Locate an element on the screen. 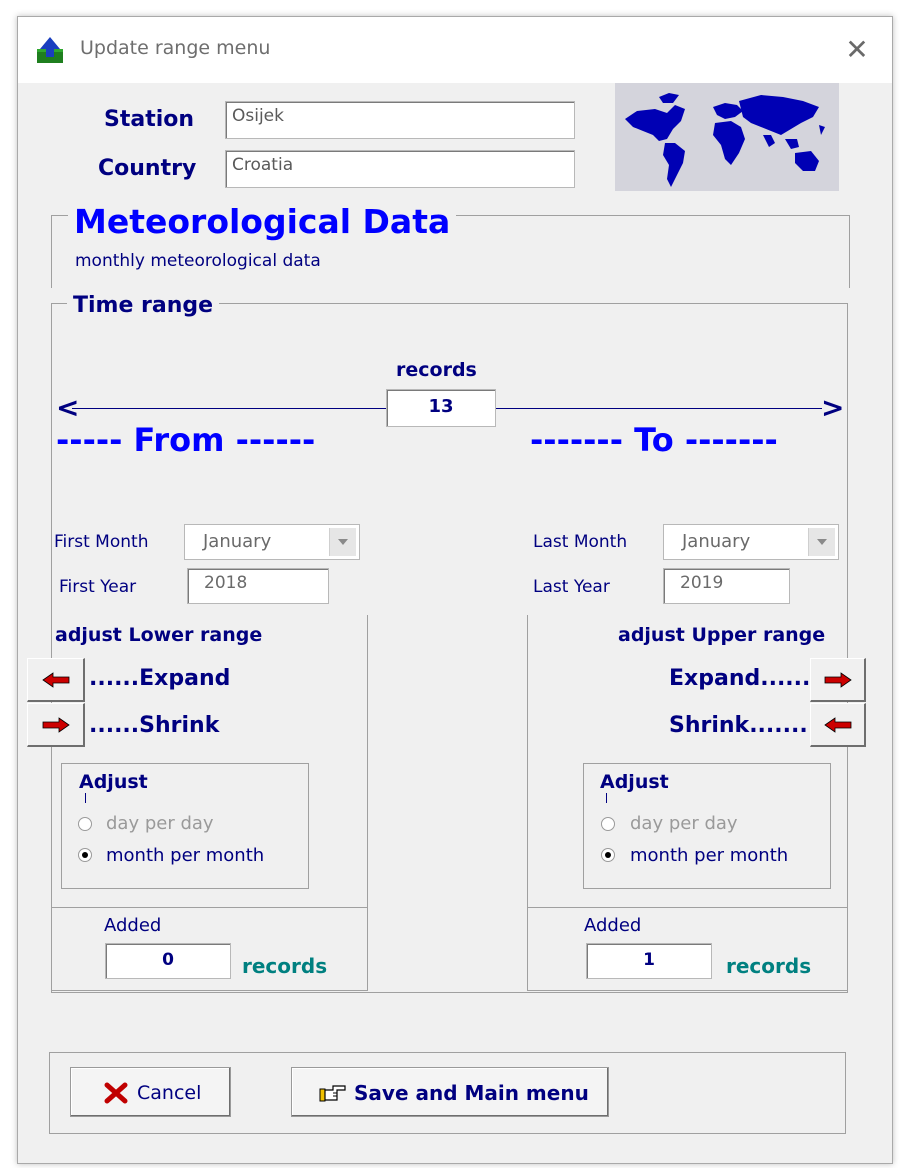 The height and width of the screenshot is (1168, 910). records-count-field: 13 is located at coordinates (441, 408).